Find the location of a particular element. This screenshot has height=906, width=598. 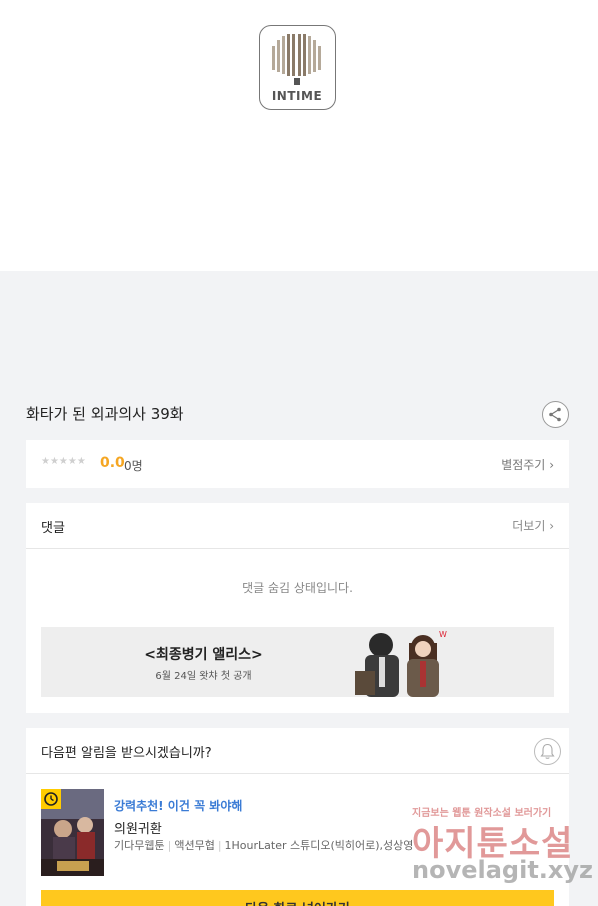

share-button is located at coordinates (555, 414).